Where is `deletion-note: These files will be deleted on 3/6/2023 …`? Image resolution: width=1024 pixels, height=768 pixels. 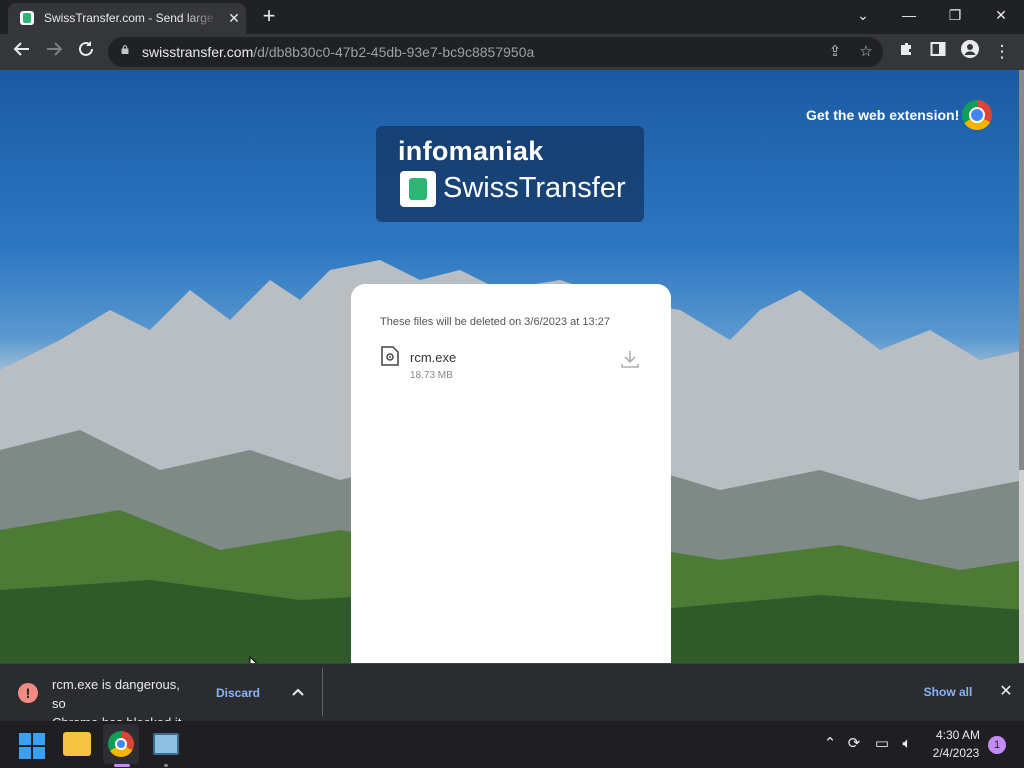 deletion-note: These files will be deleted on 3/6/2023 … is located at coordinates (495, 322).